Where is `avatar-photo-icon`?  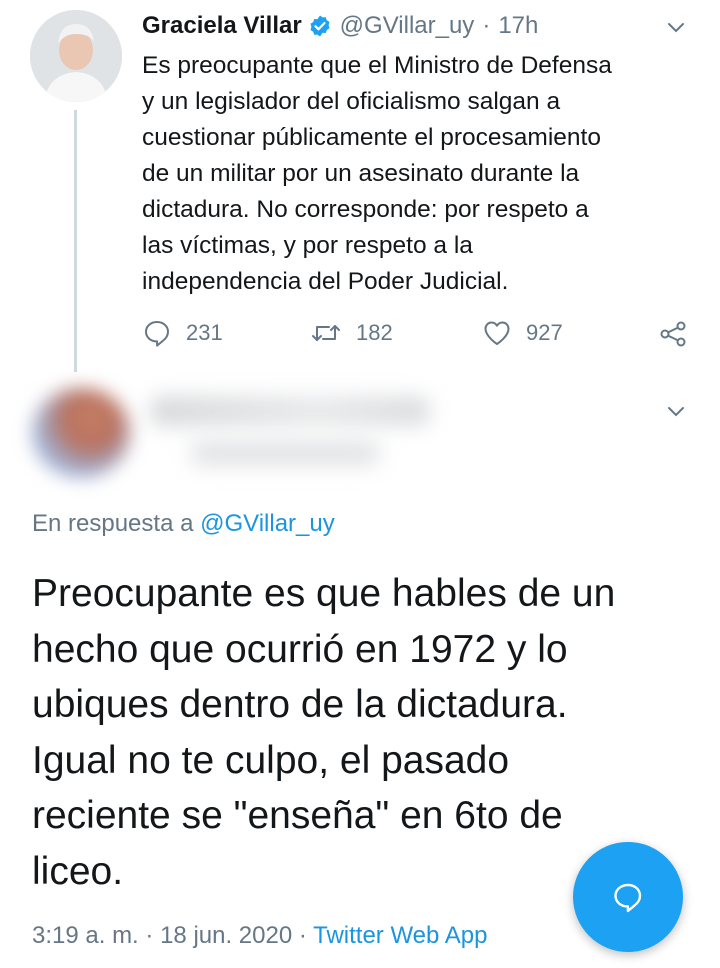 avatar-photo-icon is located at coordinates (76, 56).